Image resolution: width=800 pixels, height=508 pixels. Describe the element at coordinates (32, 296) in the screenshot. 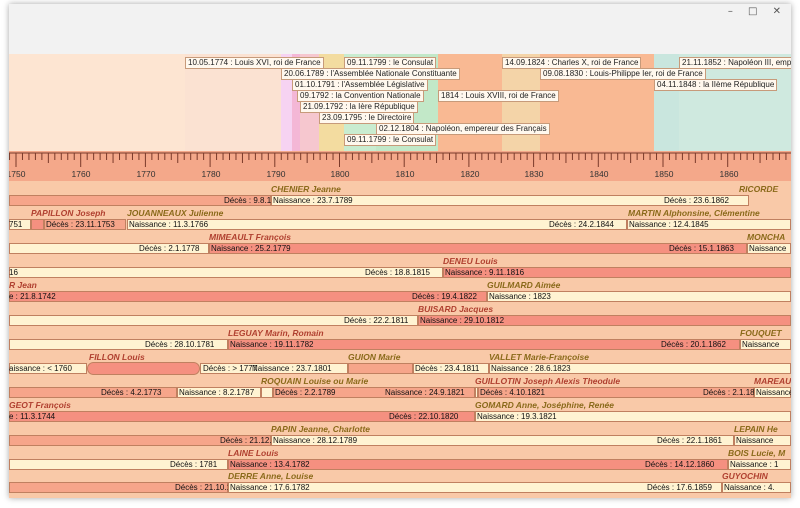

I see `birth-date: e : 21.8.1742` at that location.